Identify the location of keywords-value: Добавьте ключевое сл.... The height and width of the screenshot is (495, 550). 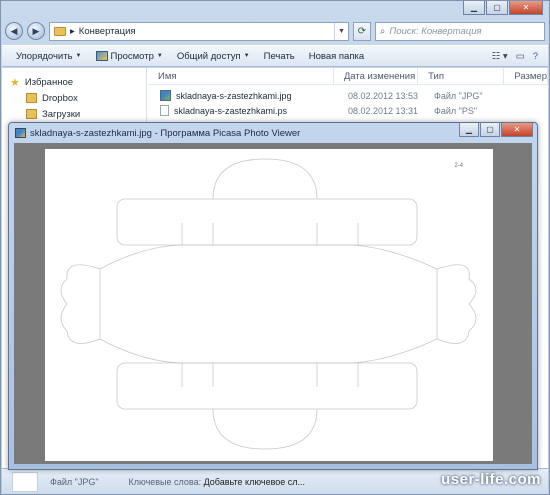
(254, 482).